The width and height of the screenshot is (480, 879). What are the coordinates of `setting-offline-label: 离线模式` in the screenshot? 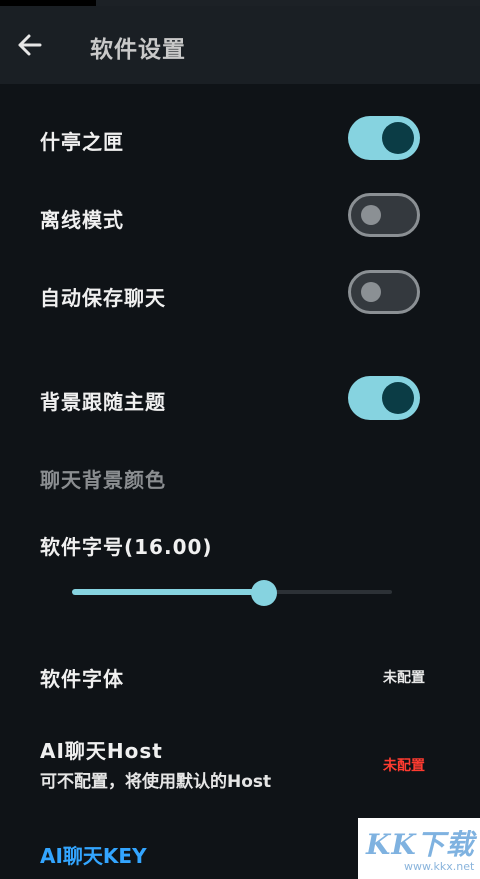 It's located at (82, 220).